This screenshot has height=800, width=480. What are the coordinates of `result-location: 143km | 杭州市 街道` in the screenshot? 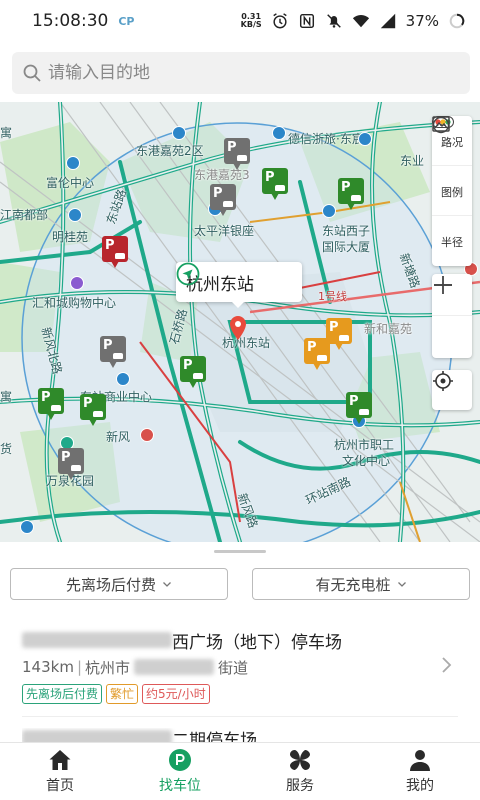 It's located at (242, 667).